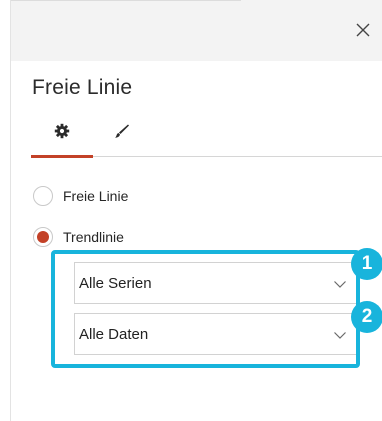  I want to click on radio-selected-dot, so click(43, 237).